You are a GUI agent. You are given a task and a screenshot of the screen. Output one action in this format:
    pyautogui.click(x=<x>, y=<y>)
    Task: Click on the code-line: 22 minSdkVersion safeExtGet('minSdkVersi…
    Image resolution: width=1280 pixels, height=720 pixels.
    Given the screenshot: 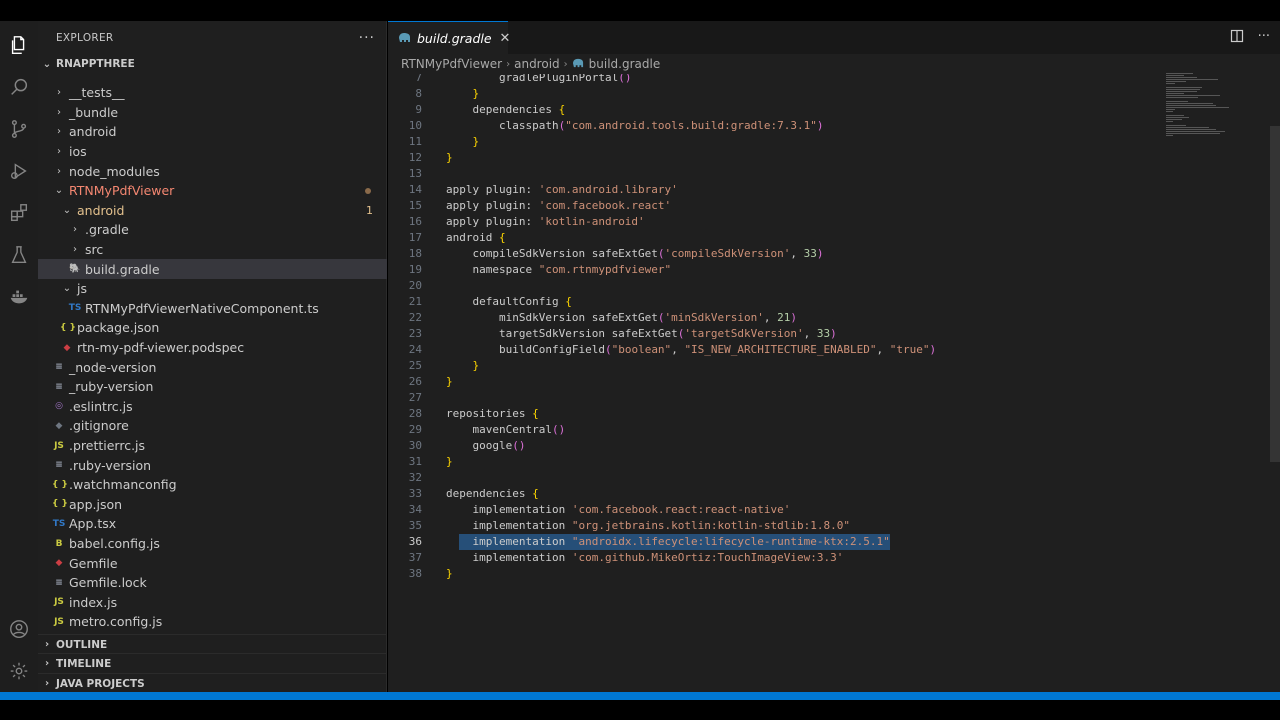 What is the action you would take?
    pyautogui.click(x=834, y=318)
    